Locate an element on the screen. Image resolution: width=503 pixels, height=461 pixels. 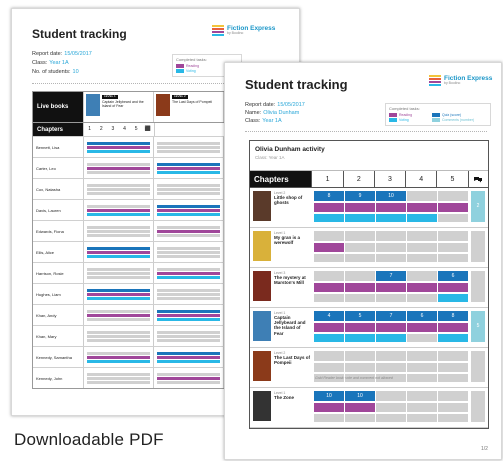
book-row: Level 2 Little shop of ghosts 8 9 10 2 is located at coordinates (369, 208).